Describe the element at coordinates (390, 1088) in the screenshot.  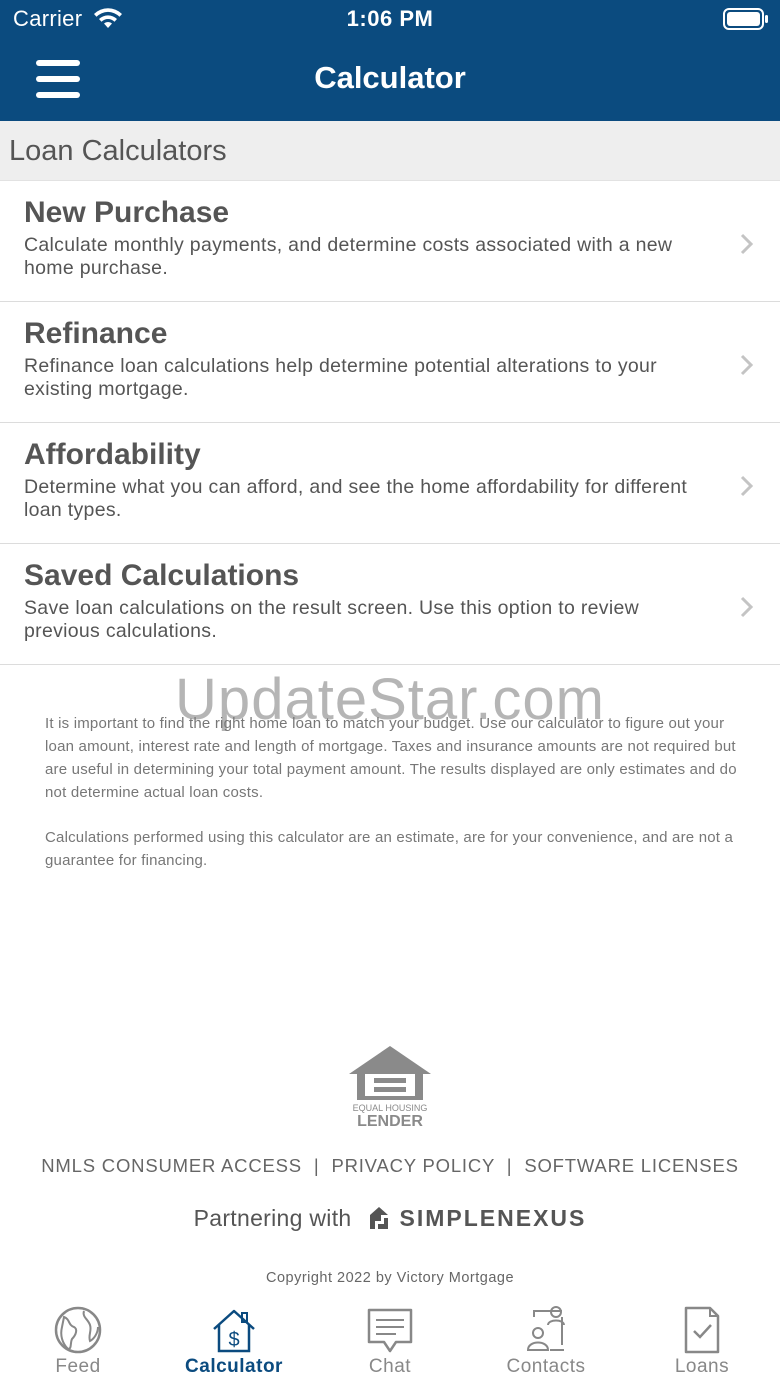
I see `equal-housing-lender-logo: EQUAL HOUSING LENDER` at that location.